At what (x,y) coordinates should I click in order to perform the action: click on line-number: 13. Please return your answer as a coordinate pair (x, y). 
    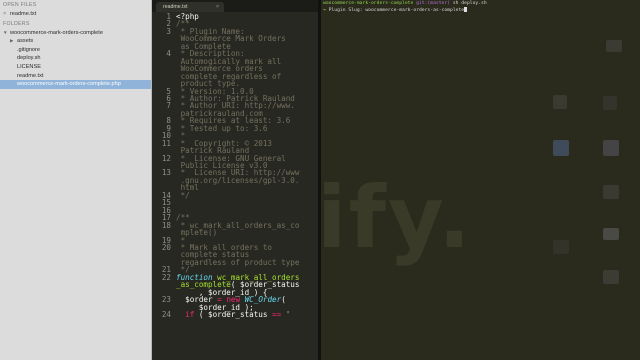
    Looking at the image, I should click on (166, 173).